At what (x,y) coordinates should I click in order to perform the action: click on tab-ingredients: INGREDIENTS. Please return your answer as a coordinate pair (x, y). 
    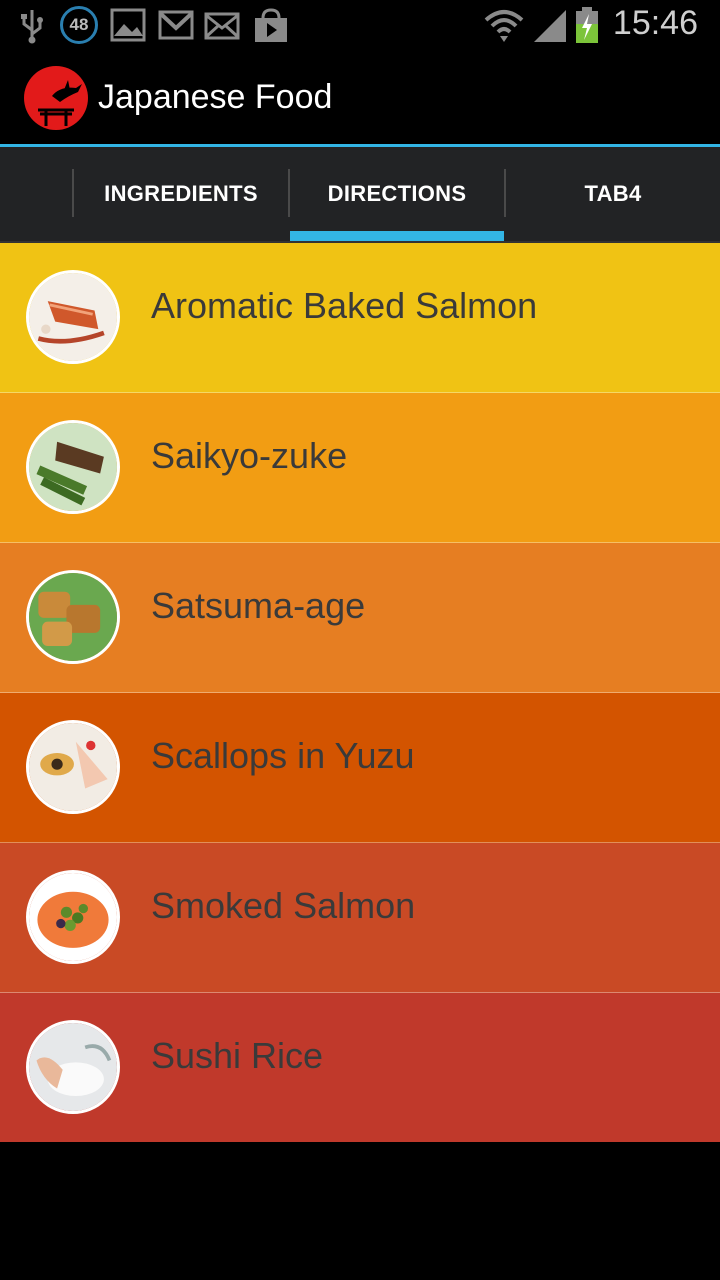
    Looking at the image, I should click on (181, 194).